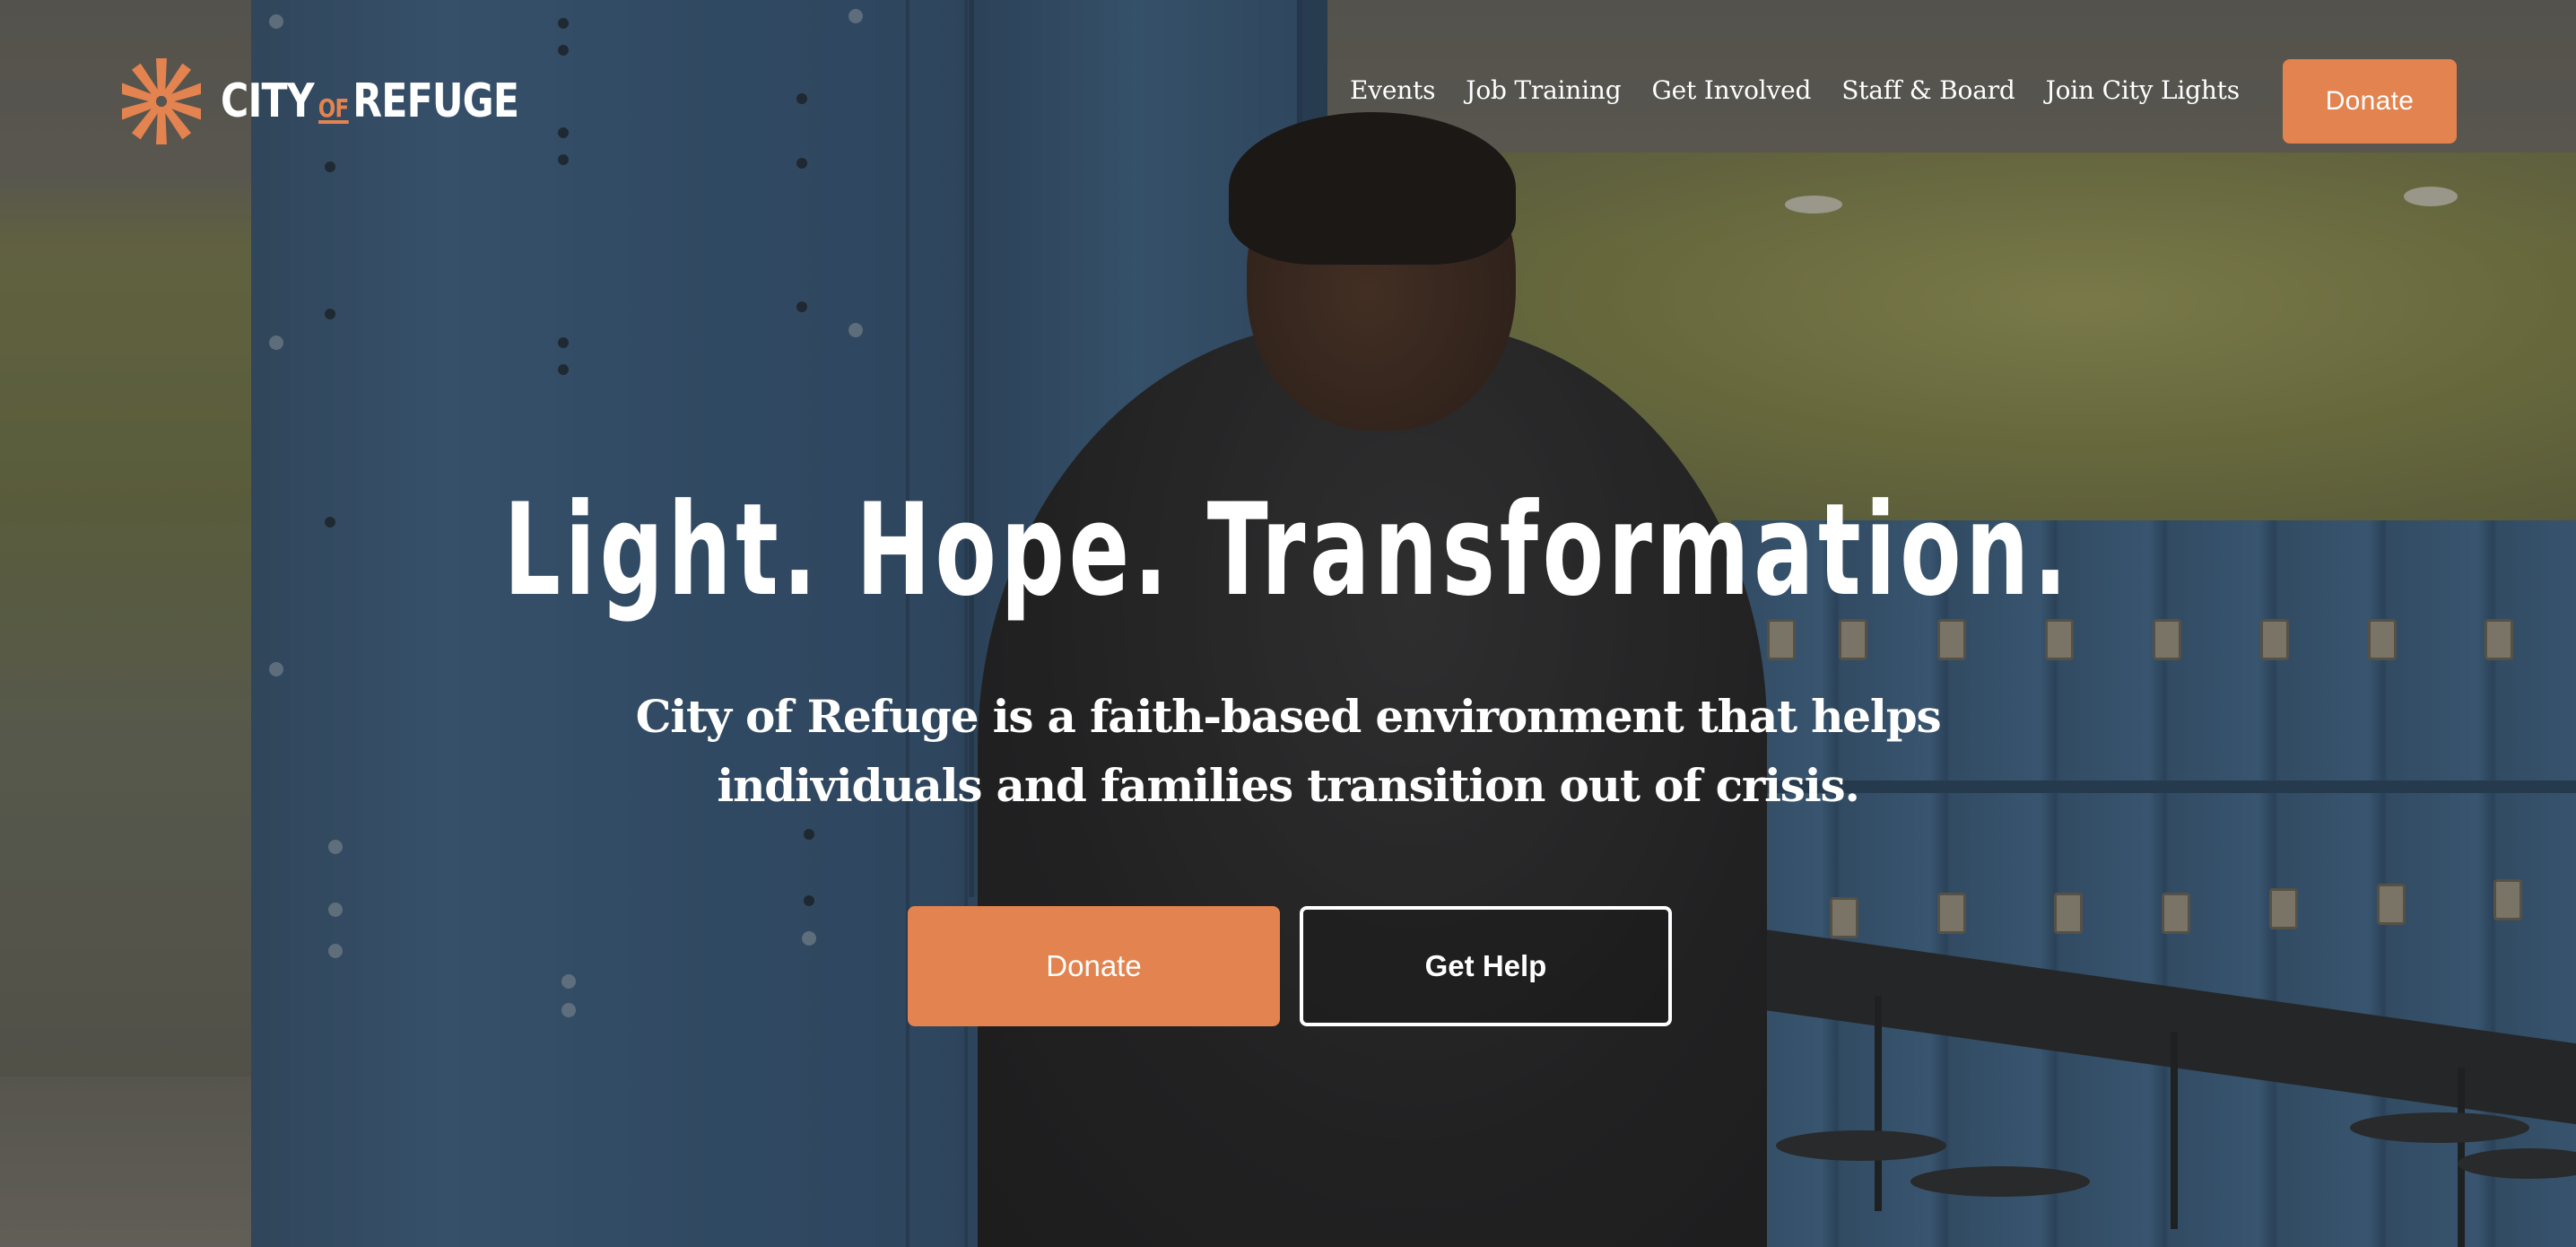 The image size is (2576, 1247). I want to click on site-logo: CITY OF REFUGE, so click(353, 101).